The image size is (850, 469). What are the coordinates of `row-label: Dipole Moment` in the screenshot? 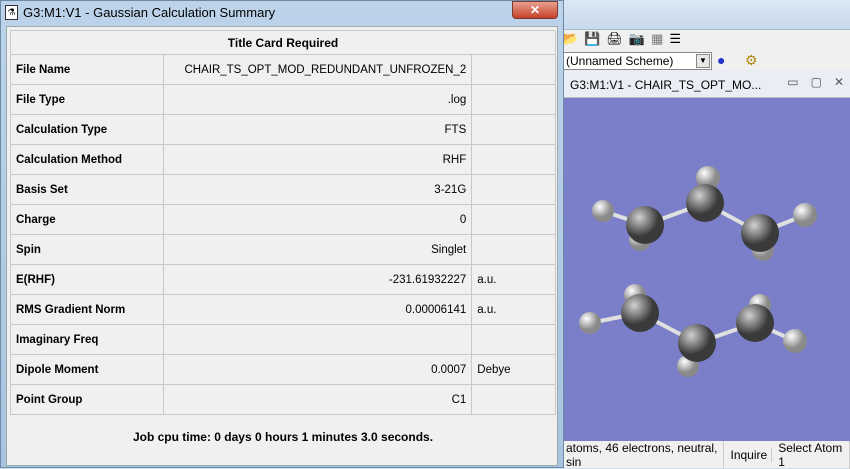 It's located at (87, 369).